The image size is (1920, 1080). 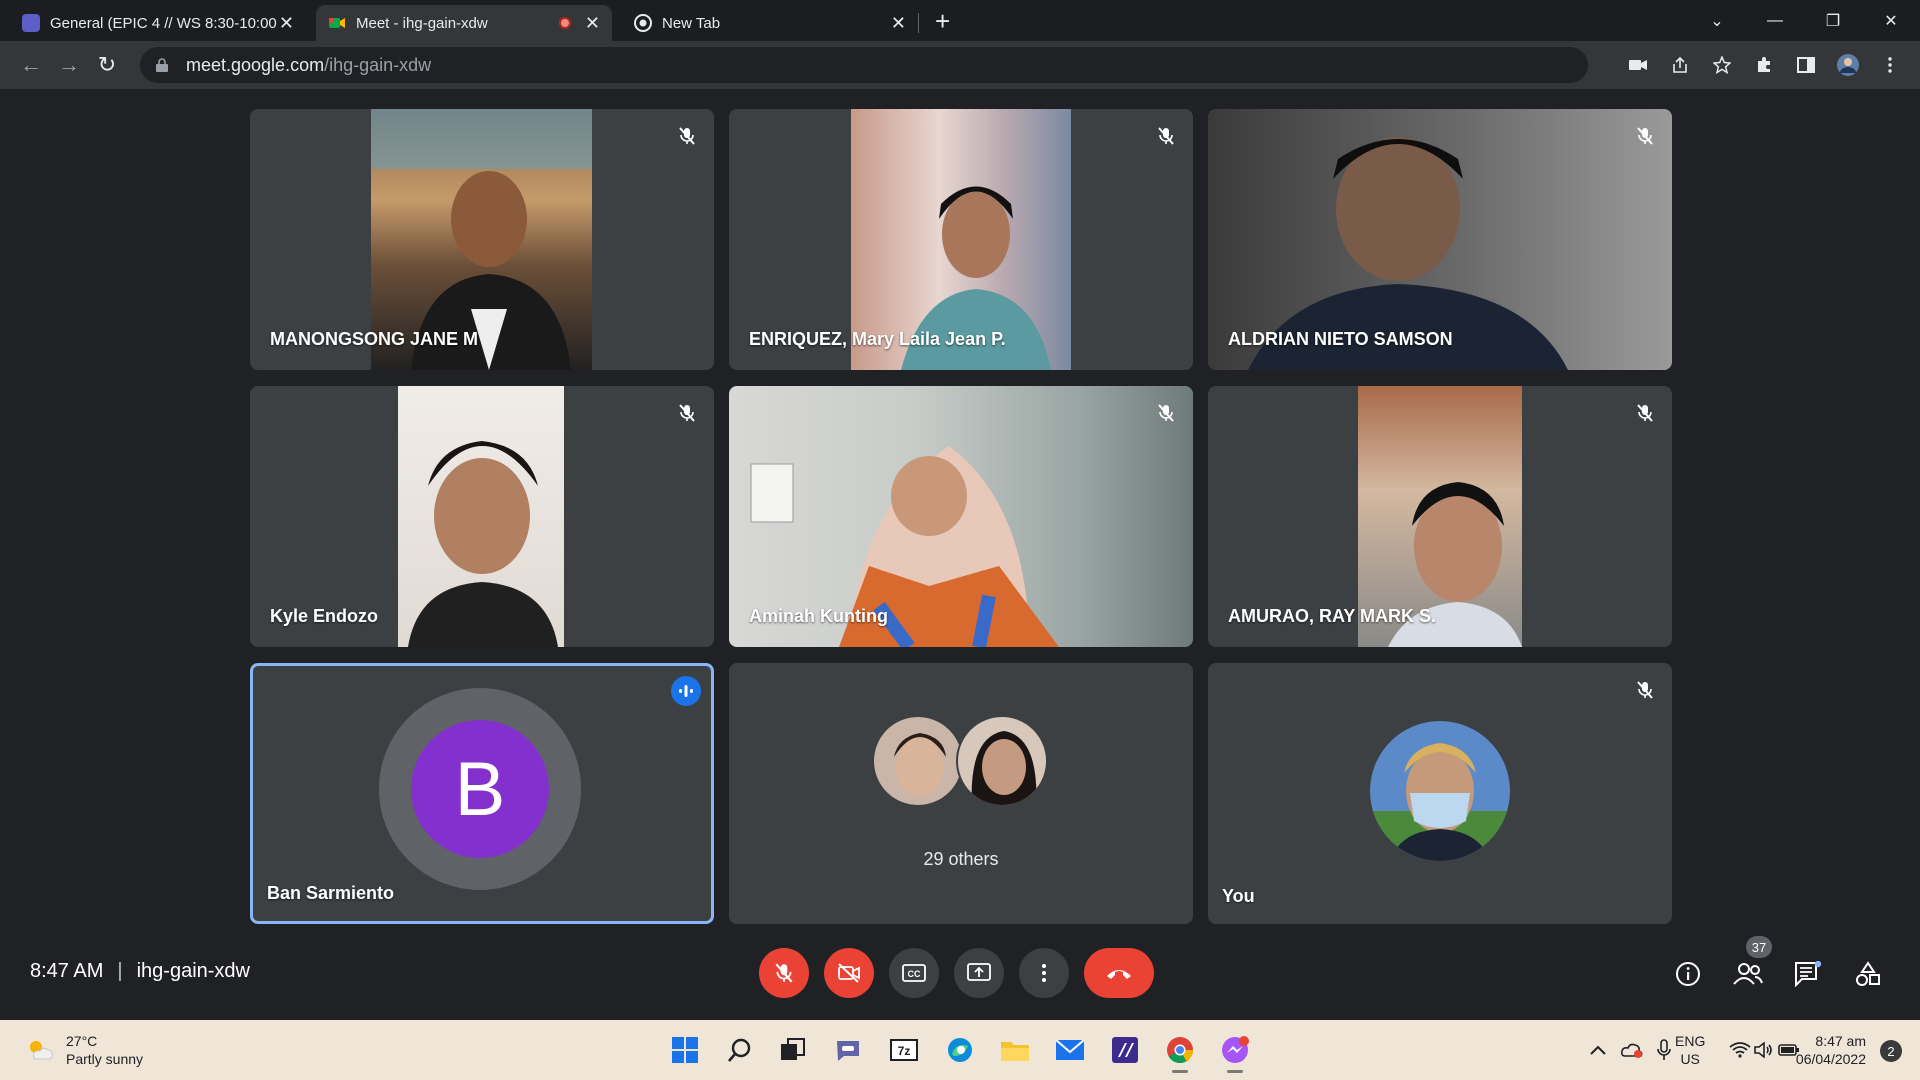 What do you see at coordinates (1775, 21) in the screenshot?
I see `minimize-icon: —` at bounding box center [1775, 21].